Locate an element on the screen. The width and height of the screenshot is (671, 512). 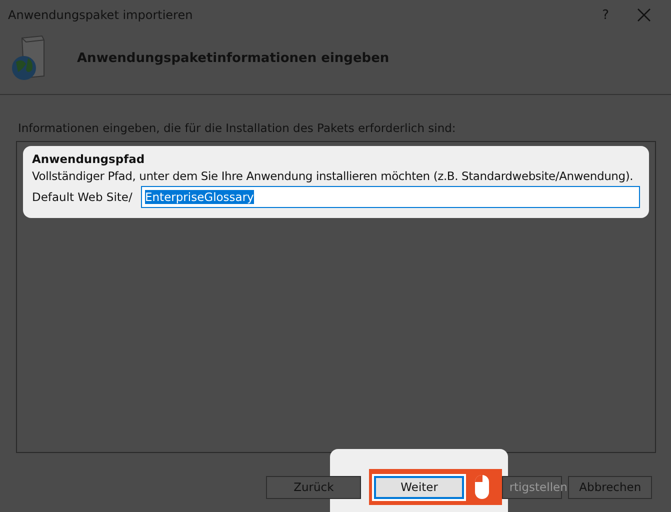
help-button: ? is located at coordinates (605, 15).